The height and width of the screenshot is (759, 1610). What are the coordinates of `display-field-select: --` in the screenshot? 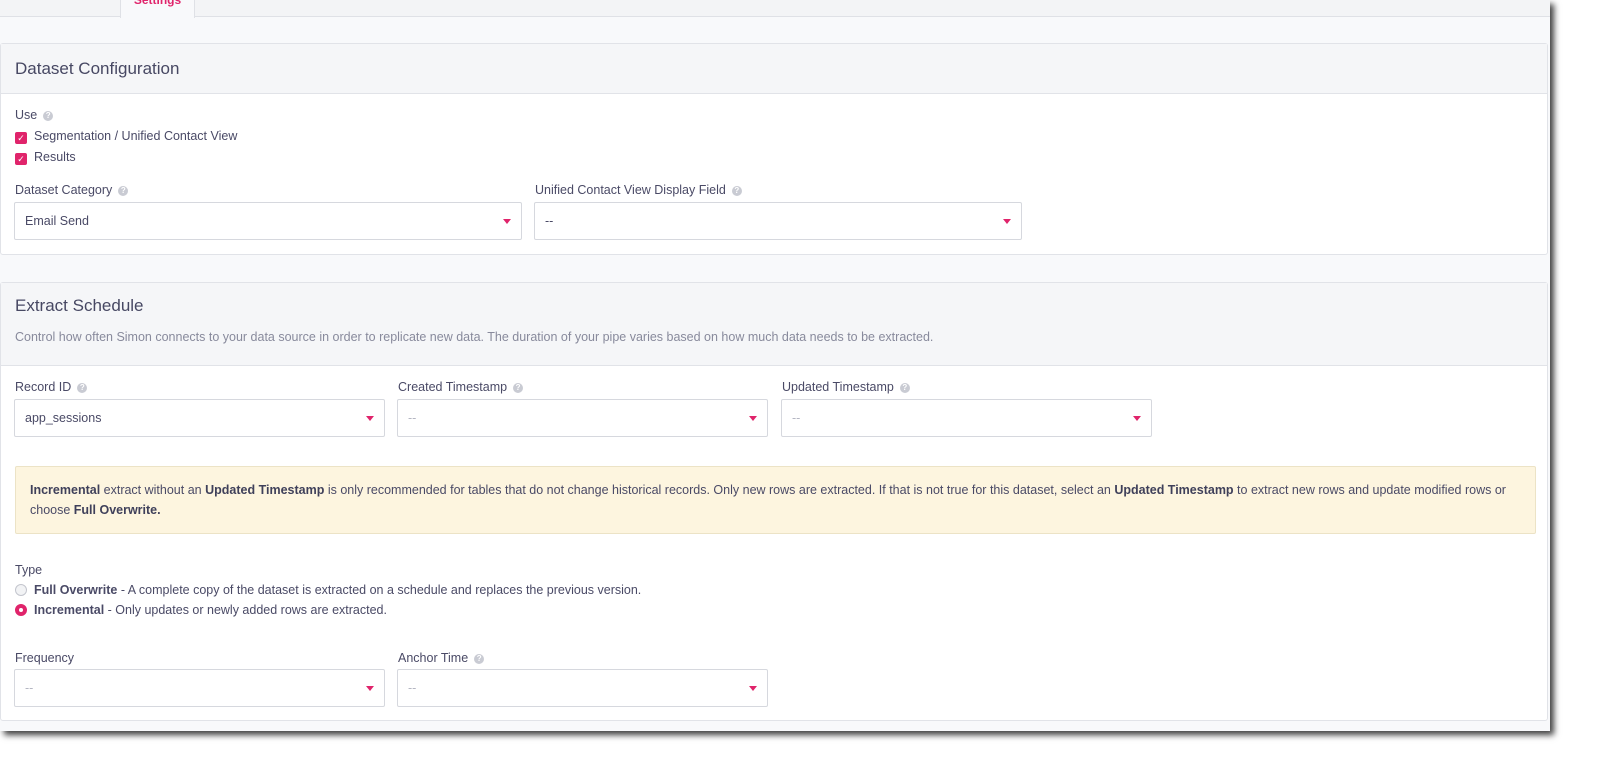 It's located at (778, 221).